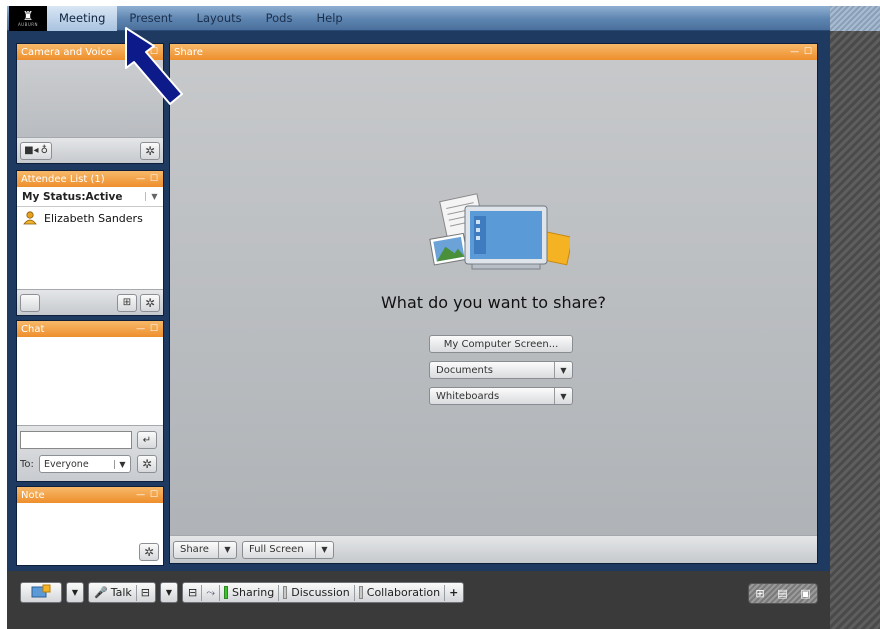  I want to click on pod-title: Attendee List (1), so click(63, 179).